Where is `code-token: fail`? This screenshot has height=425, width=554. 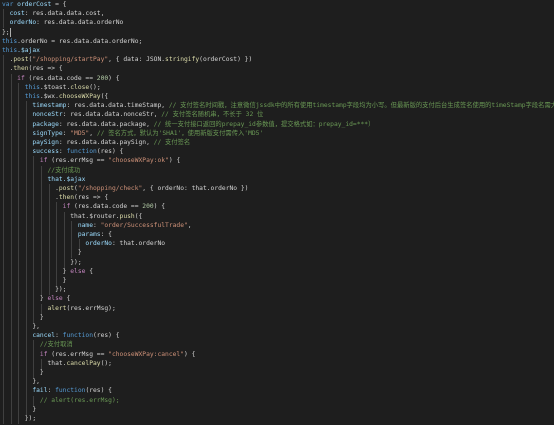
code-token: fail is located at coordinates (25, 391).